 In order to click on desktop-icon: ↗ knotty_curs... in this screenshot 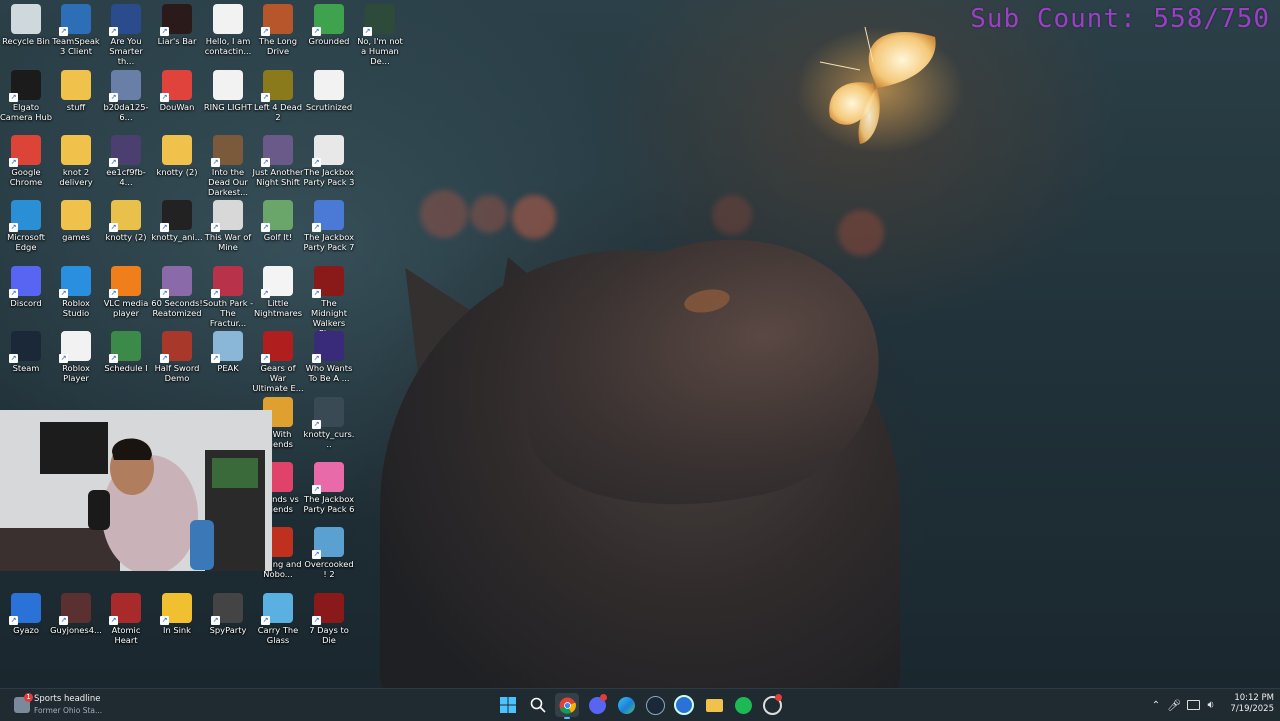, I will do `click(329, 424)`.